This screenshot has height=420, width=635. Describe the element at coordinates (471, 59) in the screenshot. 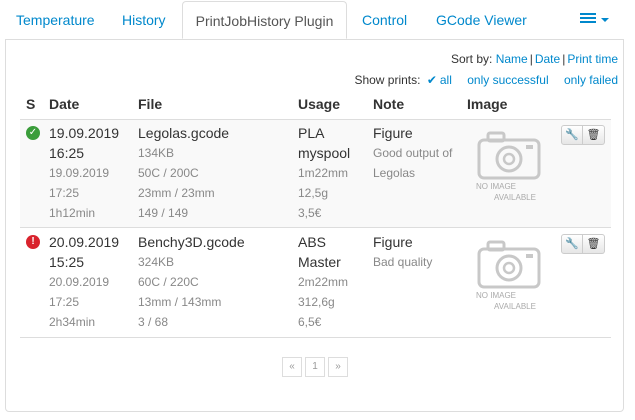

I see `sort-label: Sort by:` at that location.